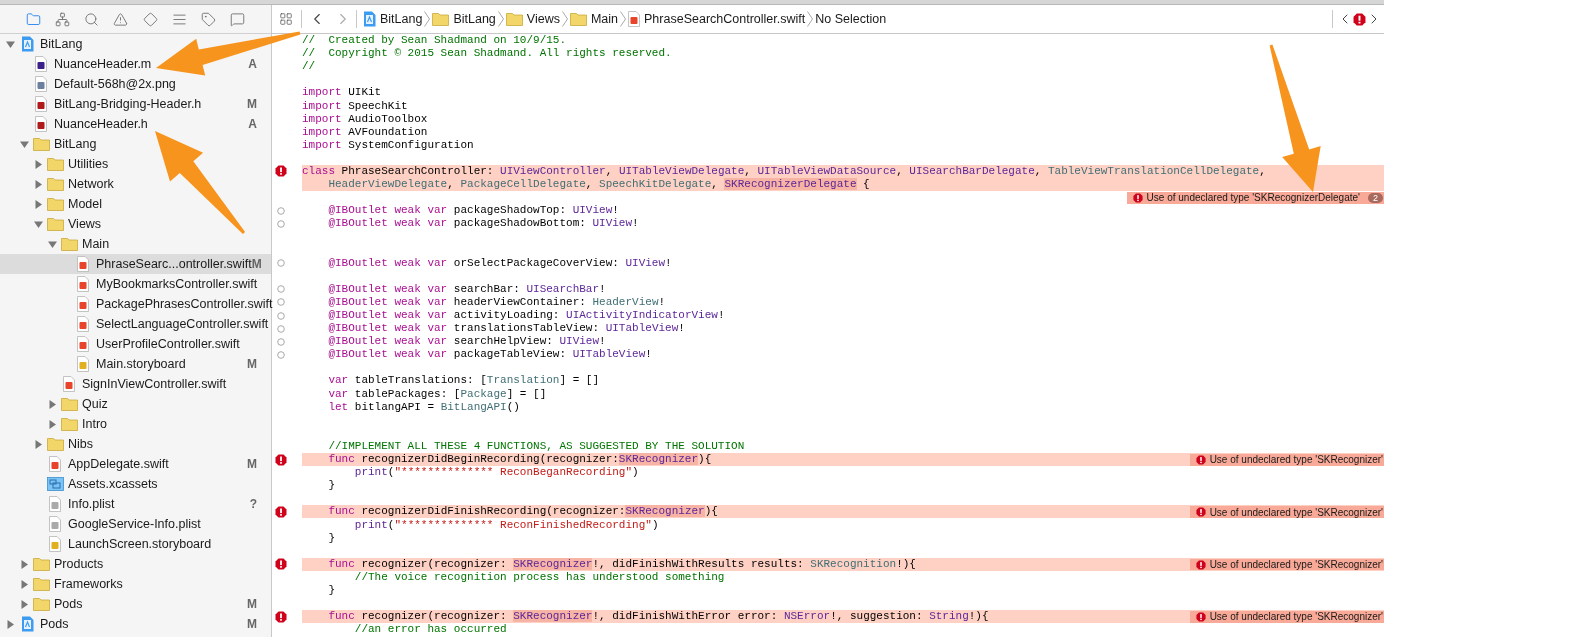 The image size is (1586, 637). What do you see at coordinates (598, 185) in the screenshot?
I see `code-line: HeaderViewDelegate, PackageCellDelegate, SpeechKitDelegate, SKRecognizerDelegate {` at bounding box center [598, 185].